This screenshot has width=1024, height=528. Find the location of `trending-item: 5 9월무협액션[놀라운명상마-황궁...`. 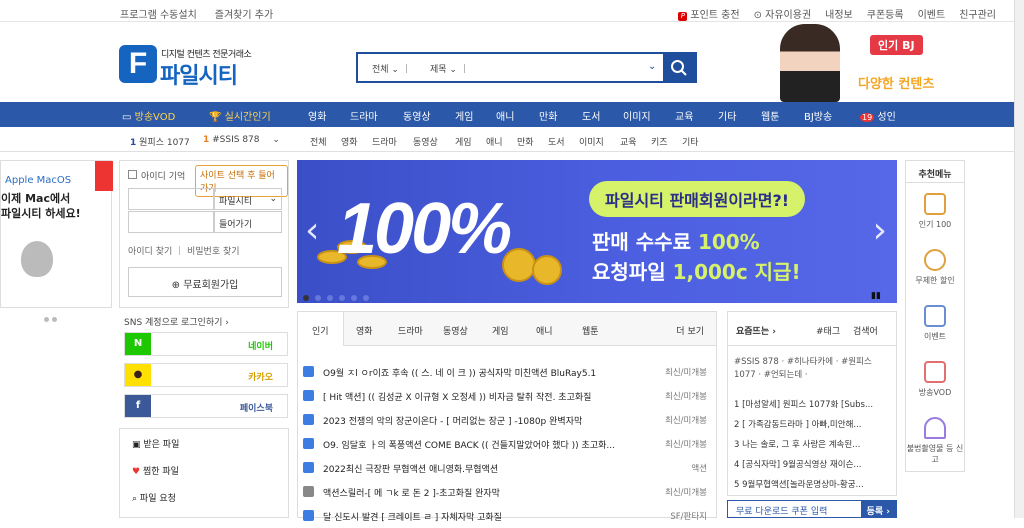

trending-item: 5 9월무협액션[놀라운명상마-황궁... is located at coordinates (814, 484).